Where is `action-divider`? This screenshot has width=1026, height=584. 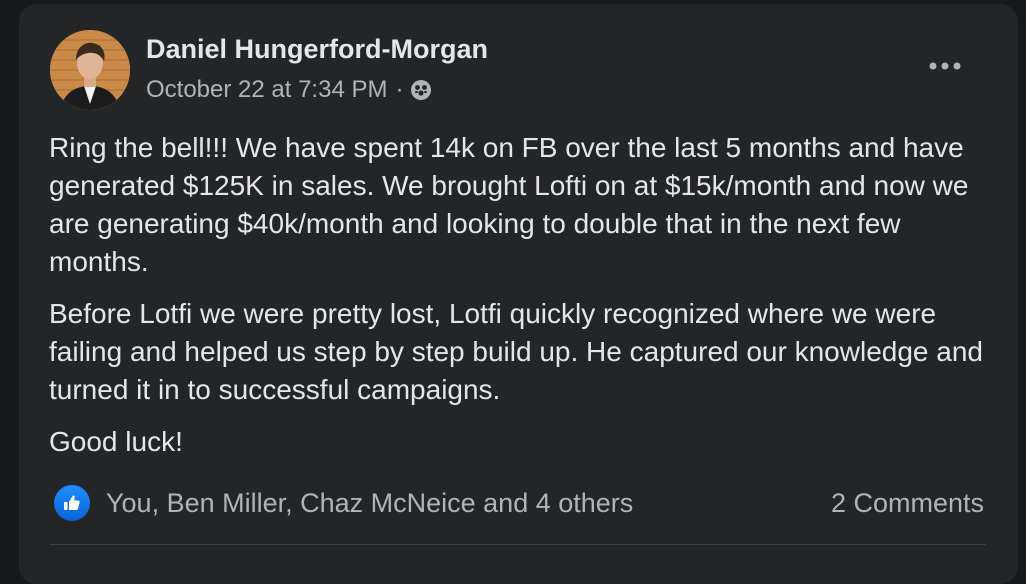
action-divider is located at coordinates (518, 544).